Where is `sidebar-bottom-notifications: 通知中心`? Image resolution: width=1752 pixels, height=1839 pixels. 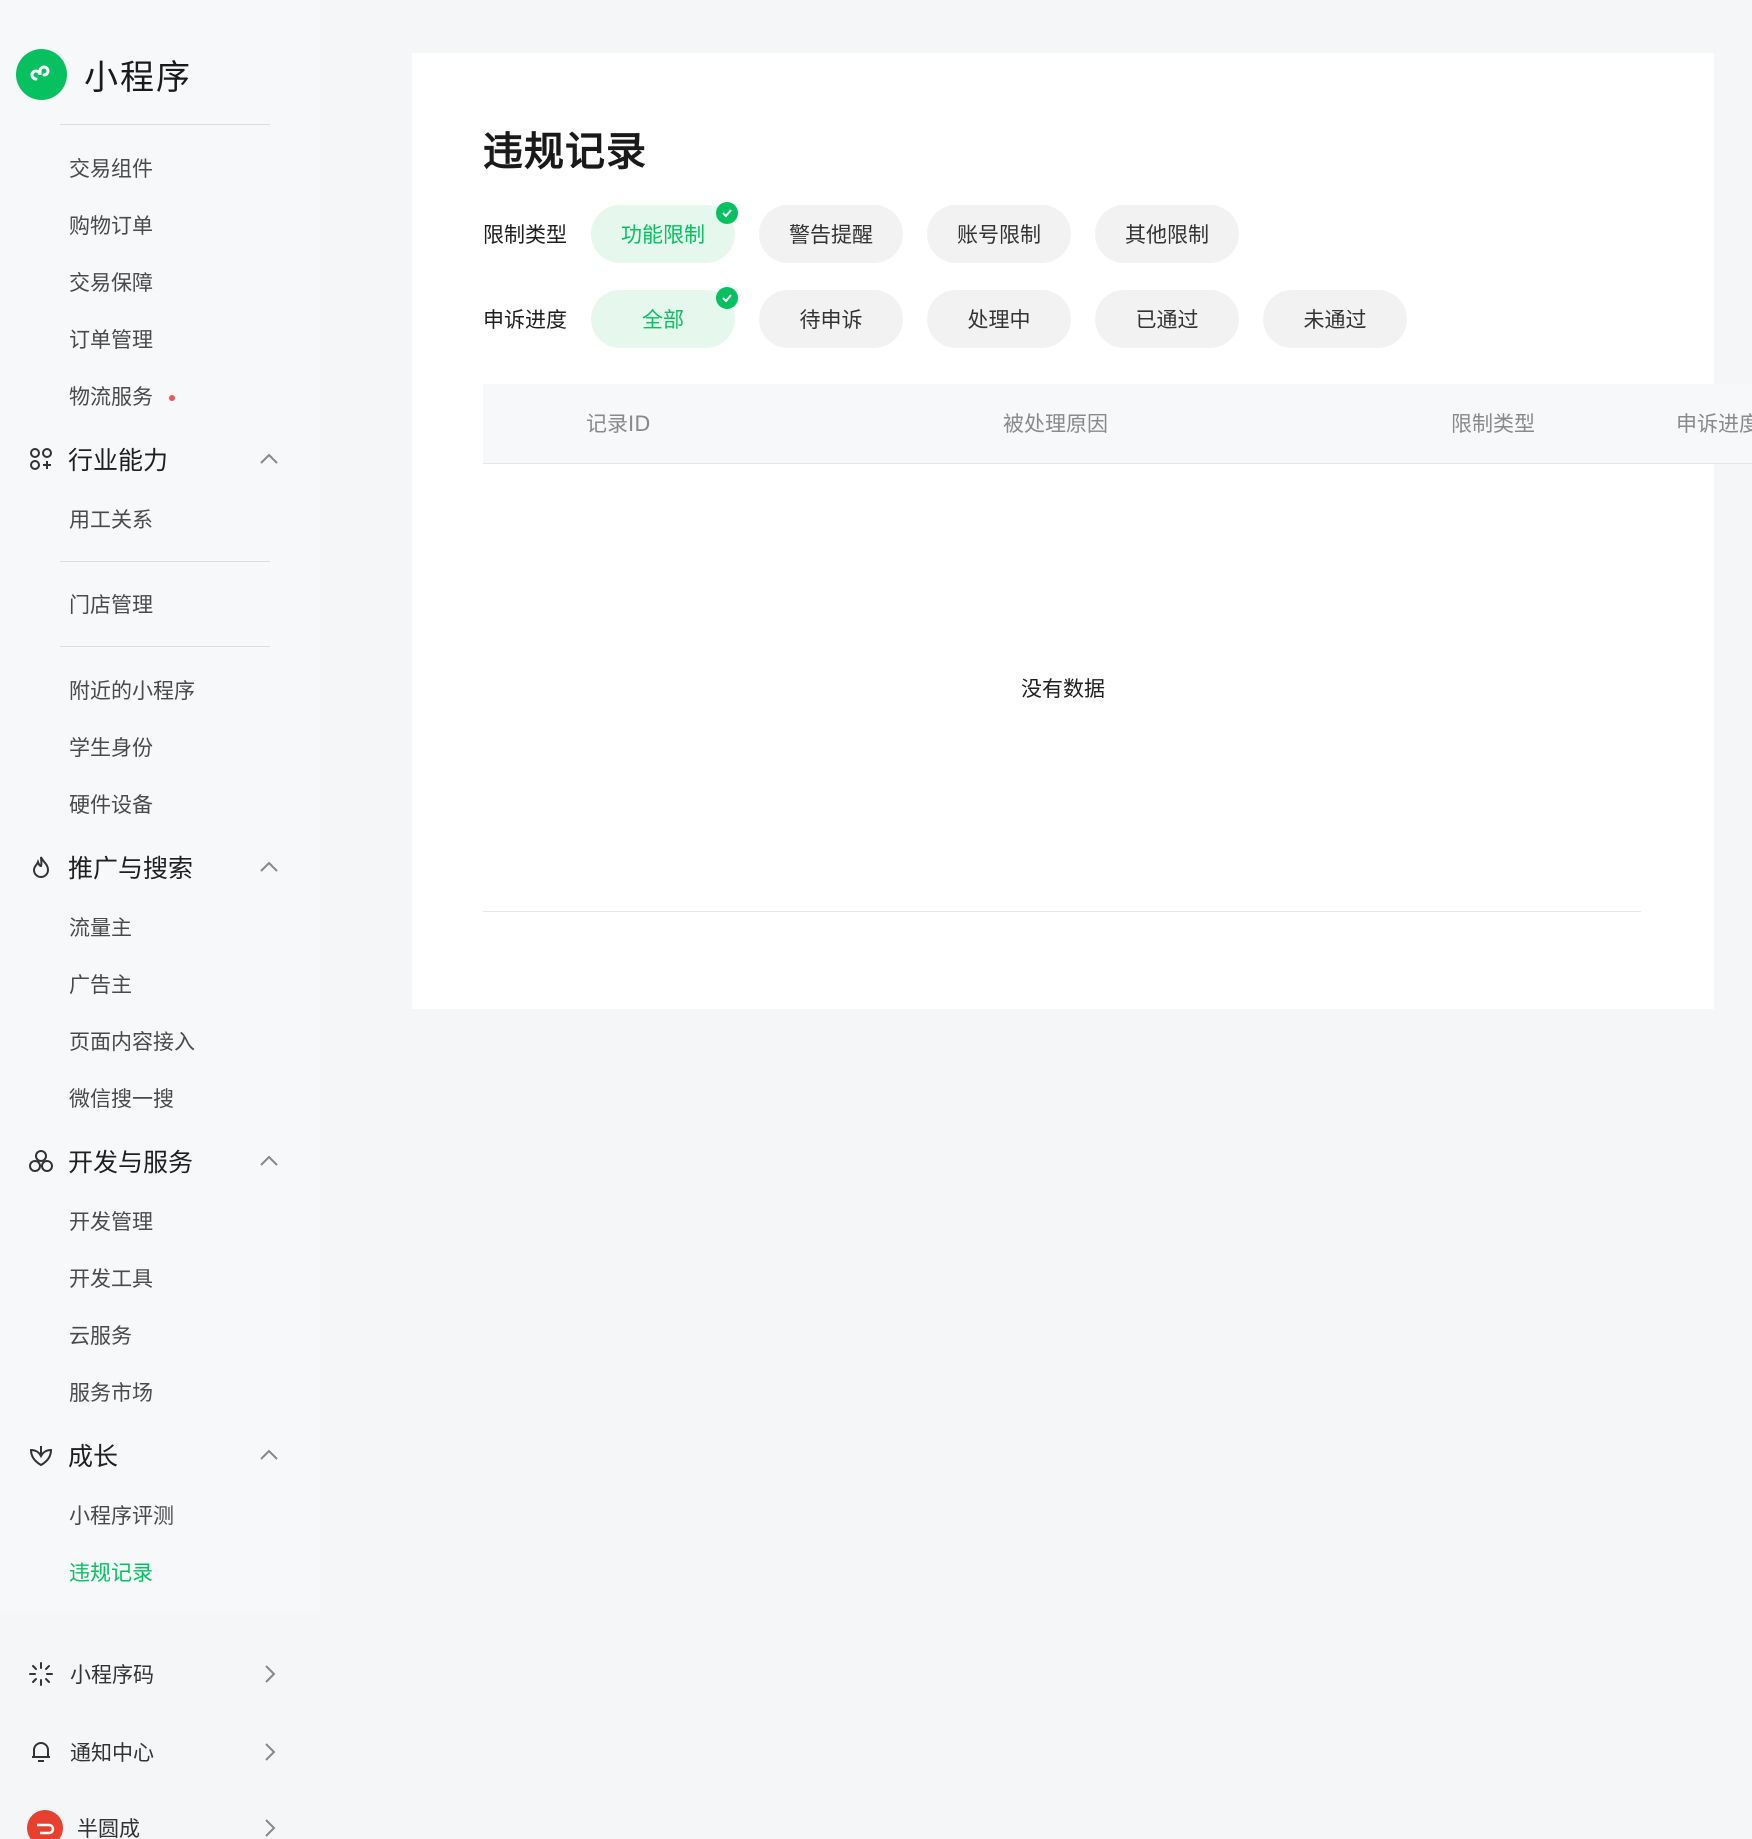 sidebar-bottom-notifications: 通知中心 is located at coordinates (153, 1752).